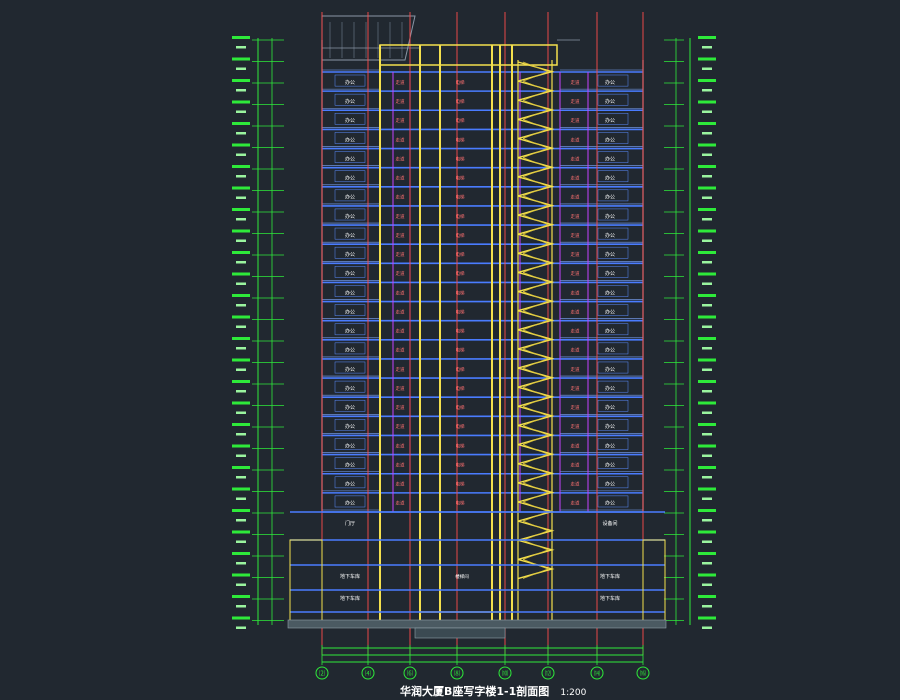 This screenshot has height=700, width=900. I want to click on roof-structure, so click(450, 38).